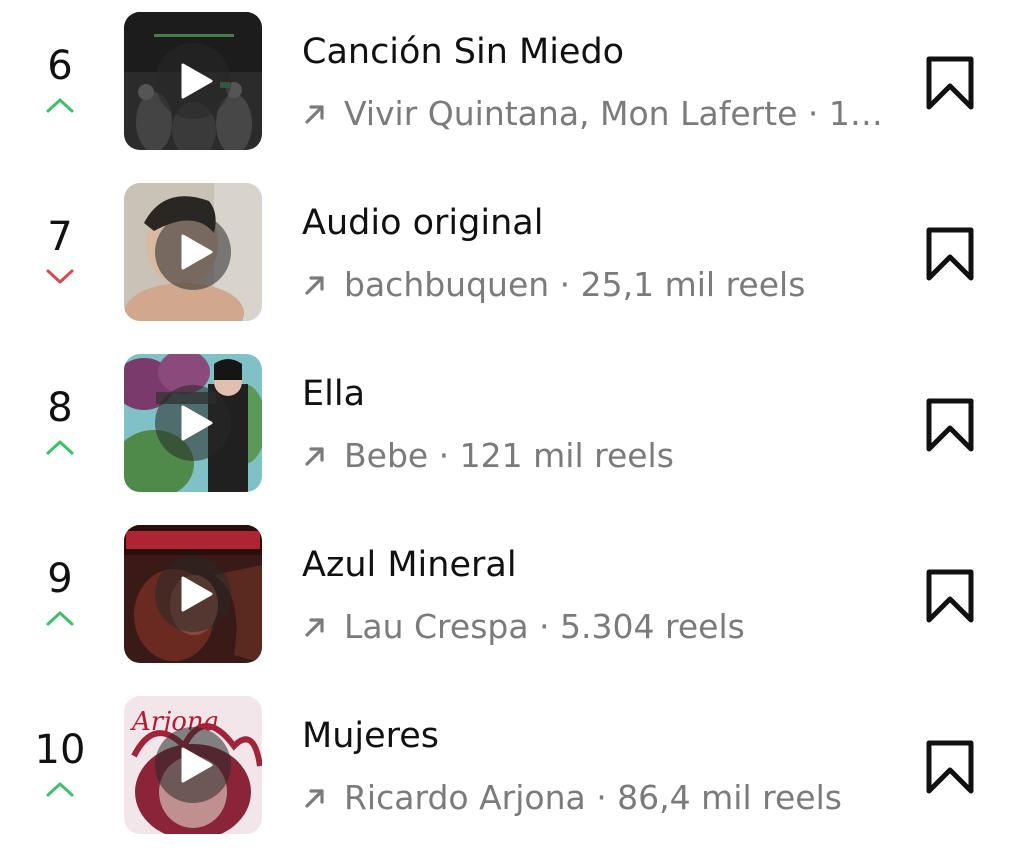 This screenshot has height=860, width=1024. Describe the element at coordinates (60, 276) in the screenshot. I see `trend-down-icon` at that location.